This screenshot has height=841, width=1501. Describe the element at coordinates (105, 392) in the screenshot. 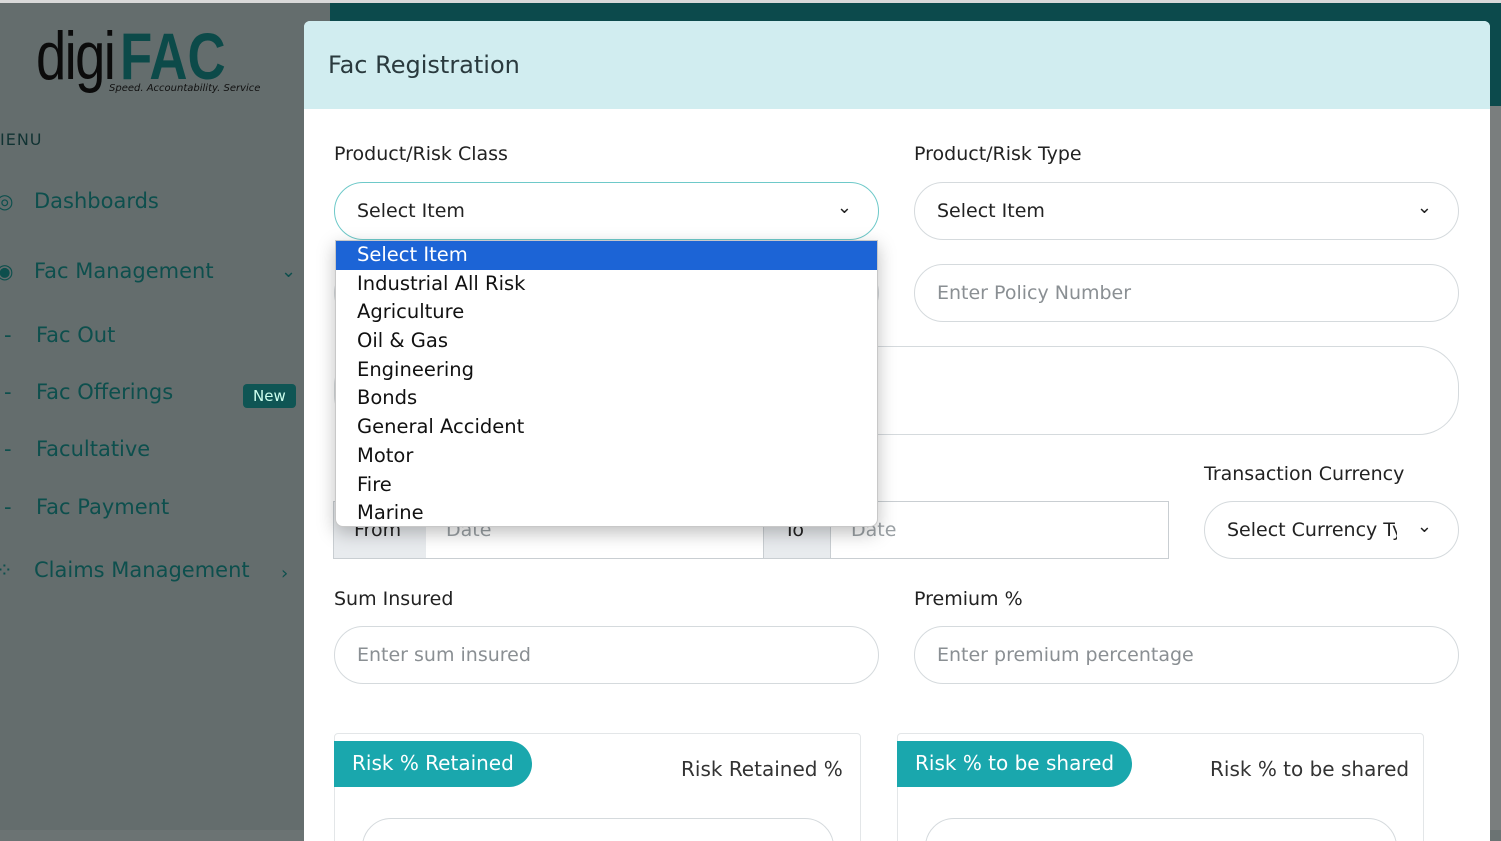

I see `label: Fac Offerings` at that location.